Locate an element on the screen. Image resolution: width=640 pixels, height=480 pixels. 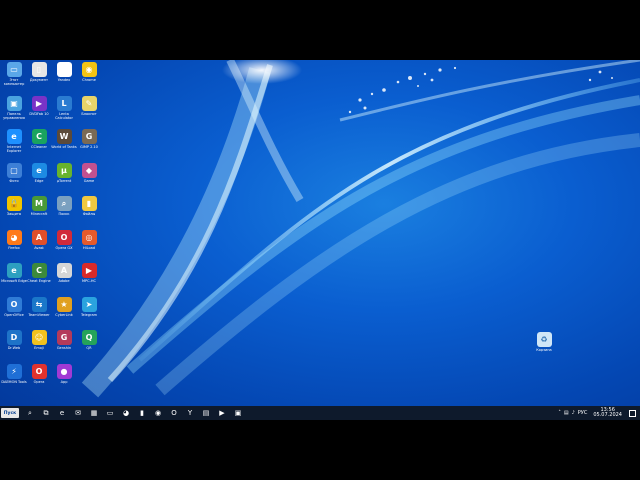
yandex-taskbar-icon: Y is located at coordinates (190, 413).